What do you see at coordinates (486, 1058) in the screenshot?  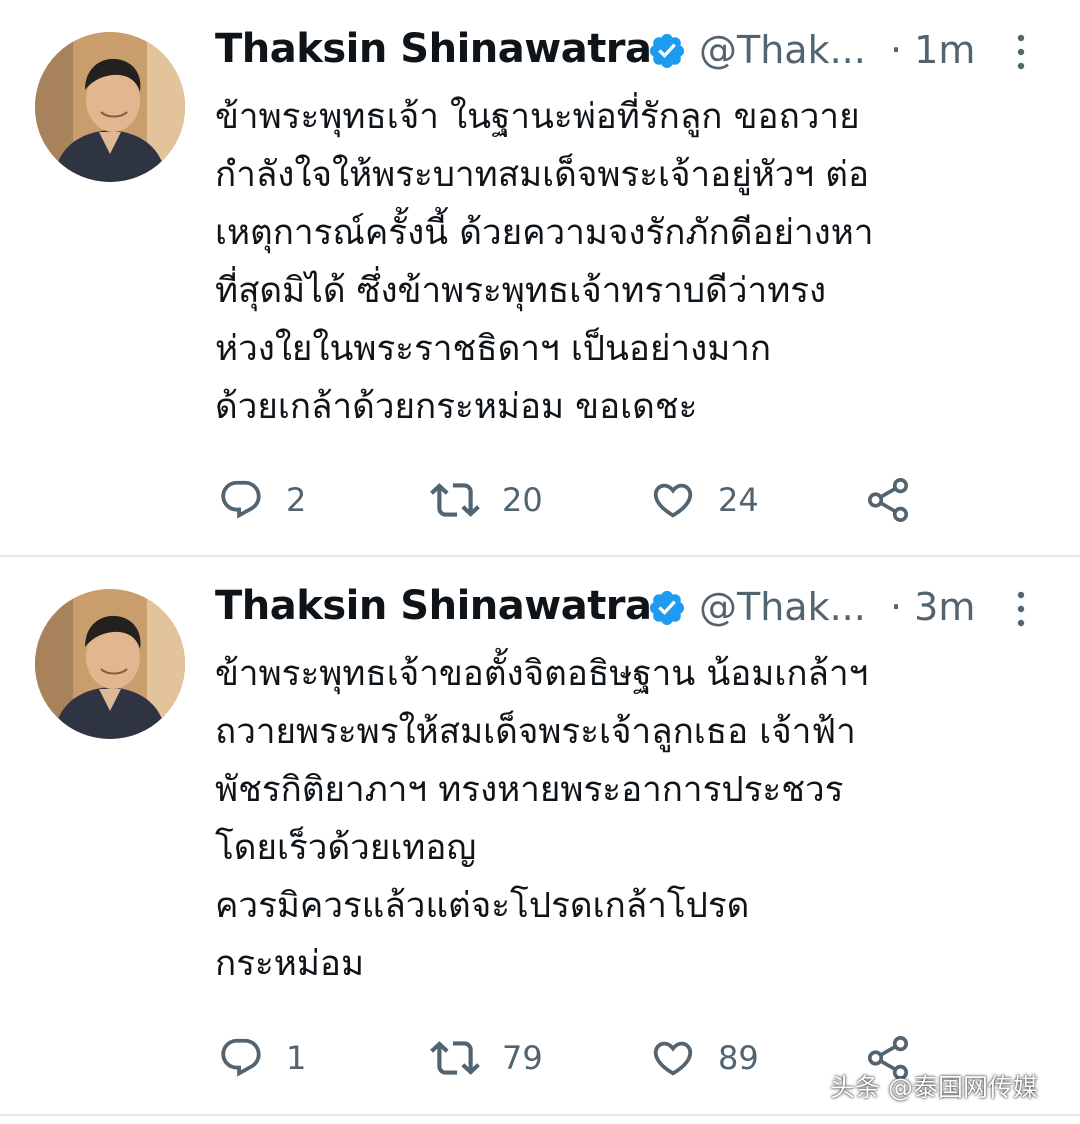 I see `retweet-button: 79` at bounding box center [486, 1058].